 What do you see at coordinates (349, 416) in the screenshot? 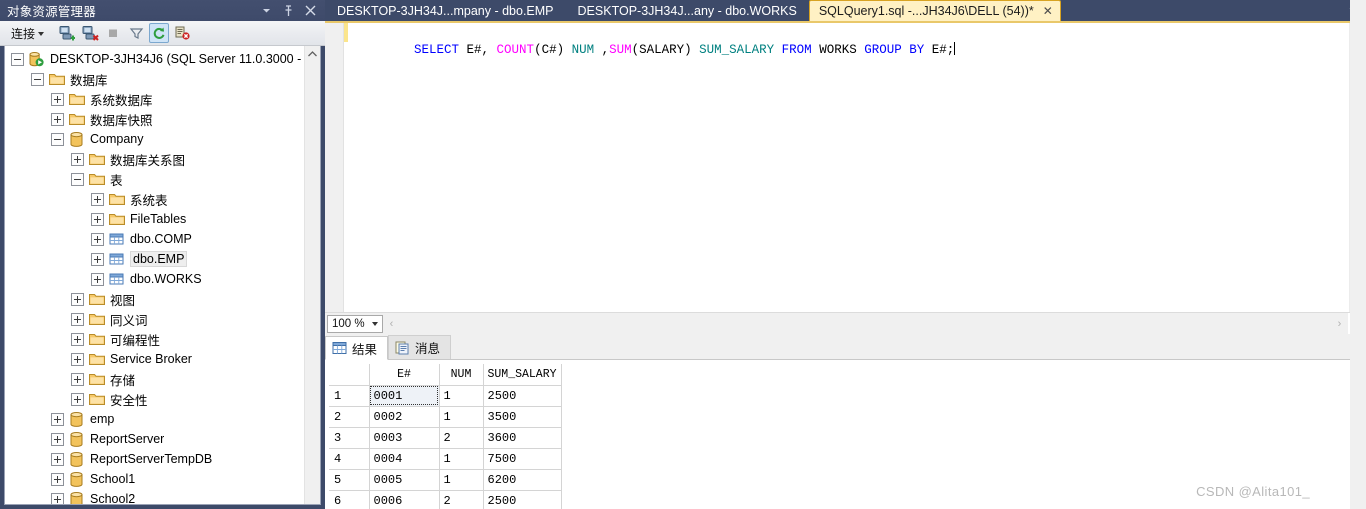
I see `grid-row-number: 2` at bounding box center [349, 416].